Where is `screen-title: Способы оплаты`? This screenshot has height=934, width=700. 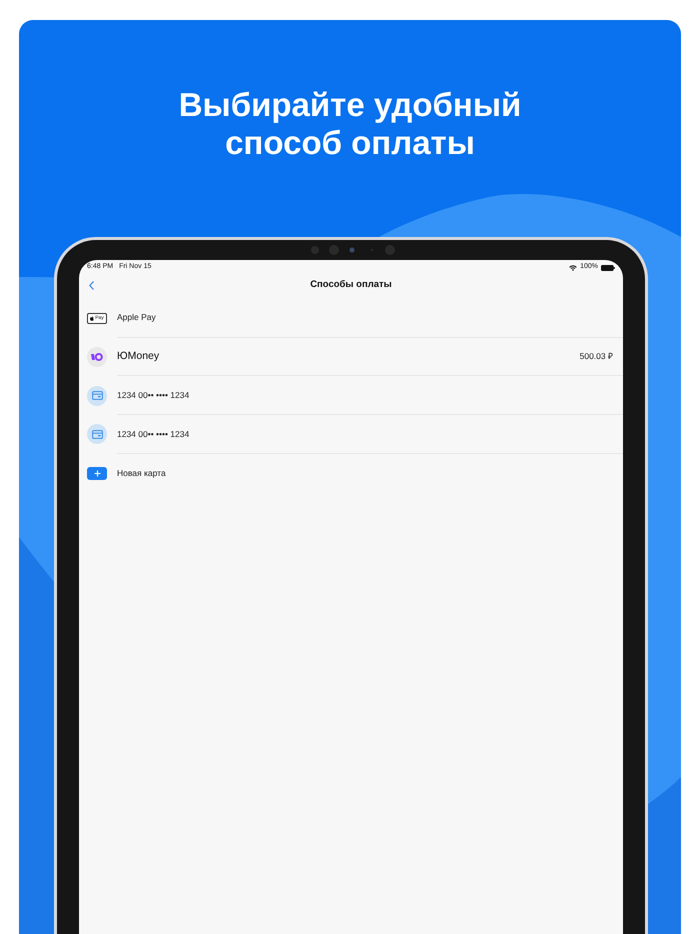 screen-title: Способы оплаты is located at coordinates (351, 285).